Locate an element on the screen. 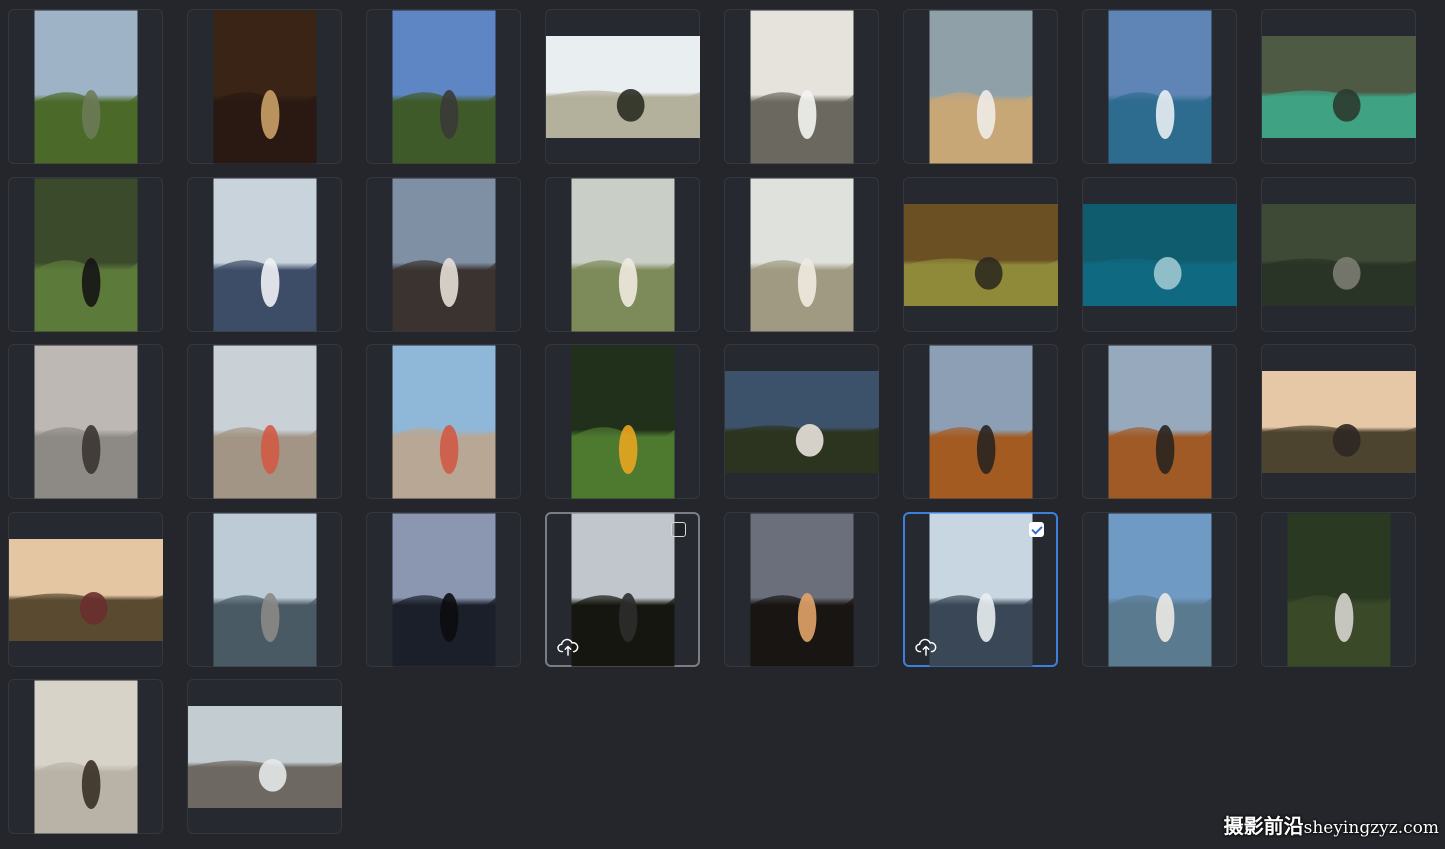 The width and height of the screenshot is (1445, 849). tuscany-hills-photo is located at coordinates (1338, 421).